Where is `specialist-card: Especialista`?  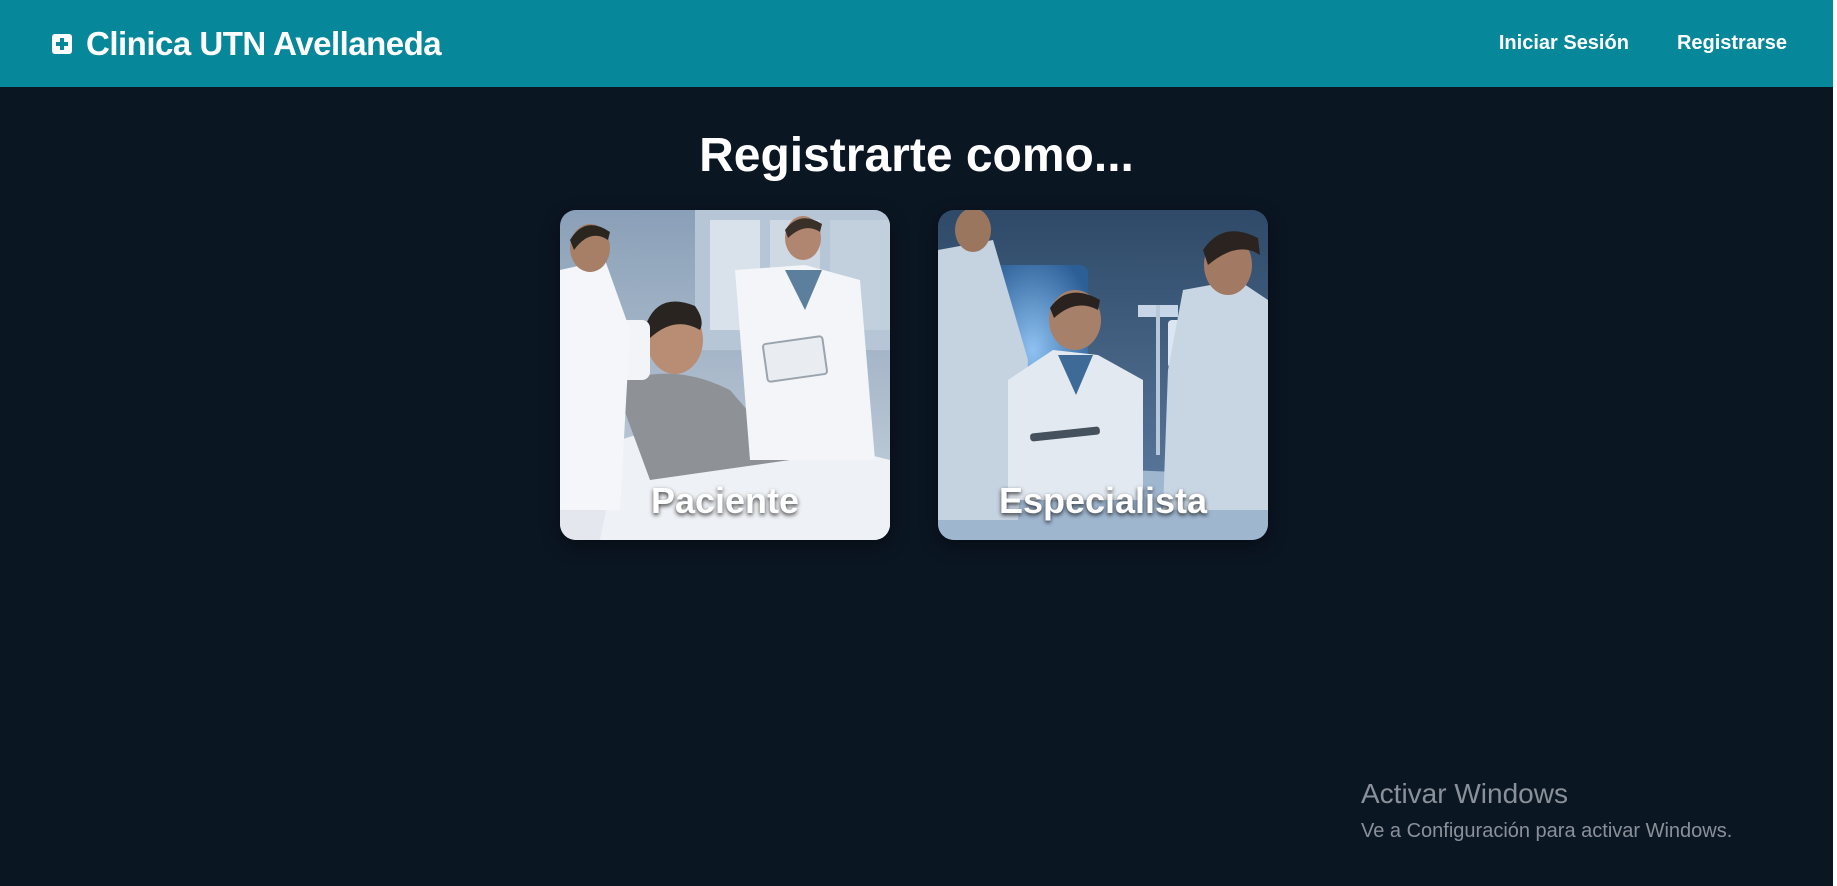
specialist-card: Especialista is located at coordinates (1103, 375).